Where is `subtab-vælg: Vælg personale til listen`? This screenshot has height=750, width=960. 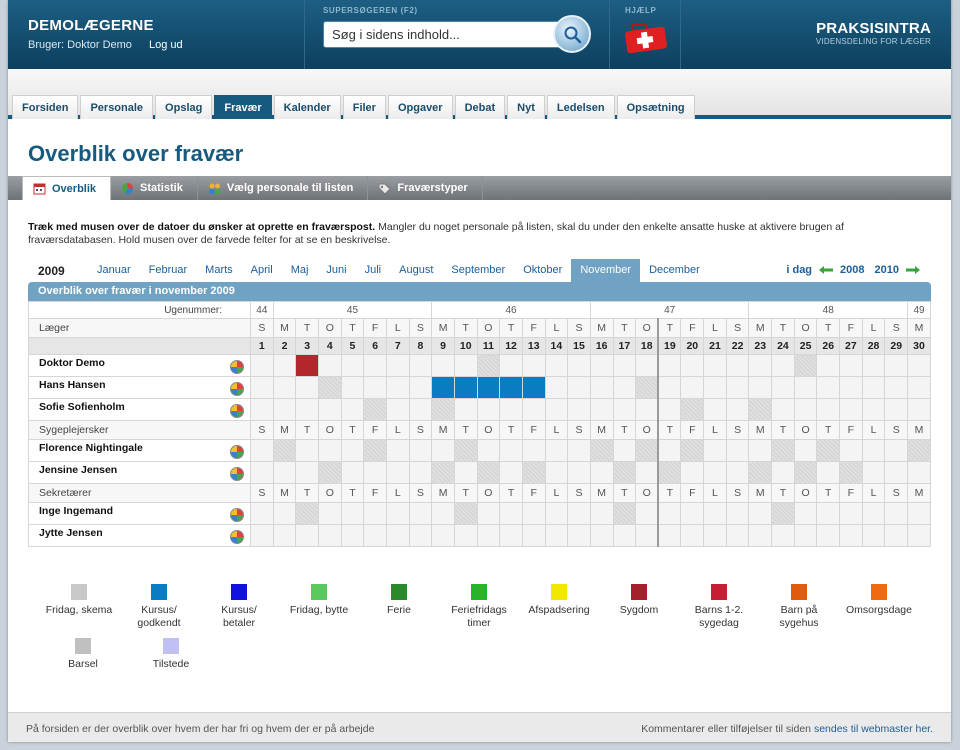 subtab-vælg: Vælg personale til listen is located at coordinates (283, 188).